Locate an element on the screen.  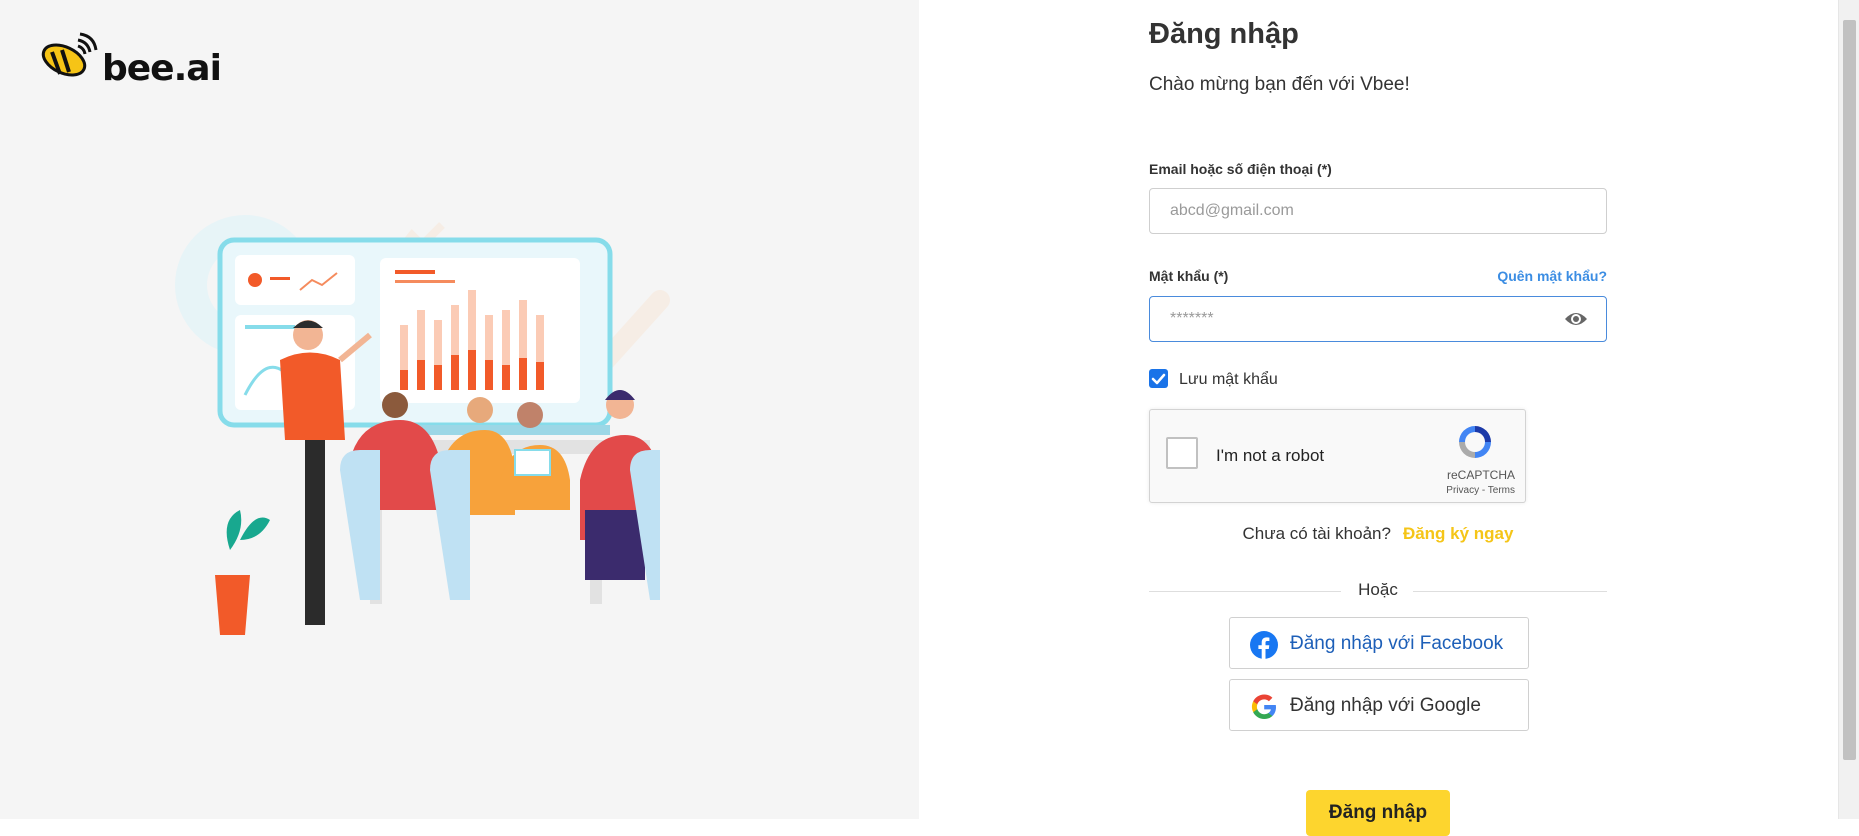
recaptcha-brand: reCAPTCHA is located at coordinates (1480, 475).